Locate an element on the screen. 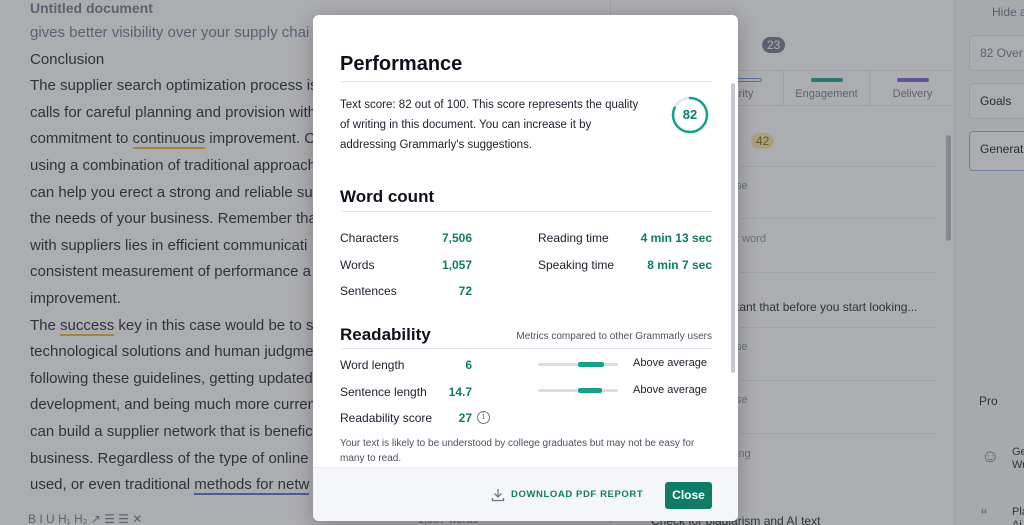 The height and width of the screenshot is (525, 1024). speaking-time-label: Speaking time is located at coordinates (576, 265).